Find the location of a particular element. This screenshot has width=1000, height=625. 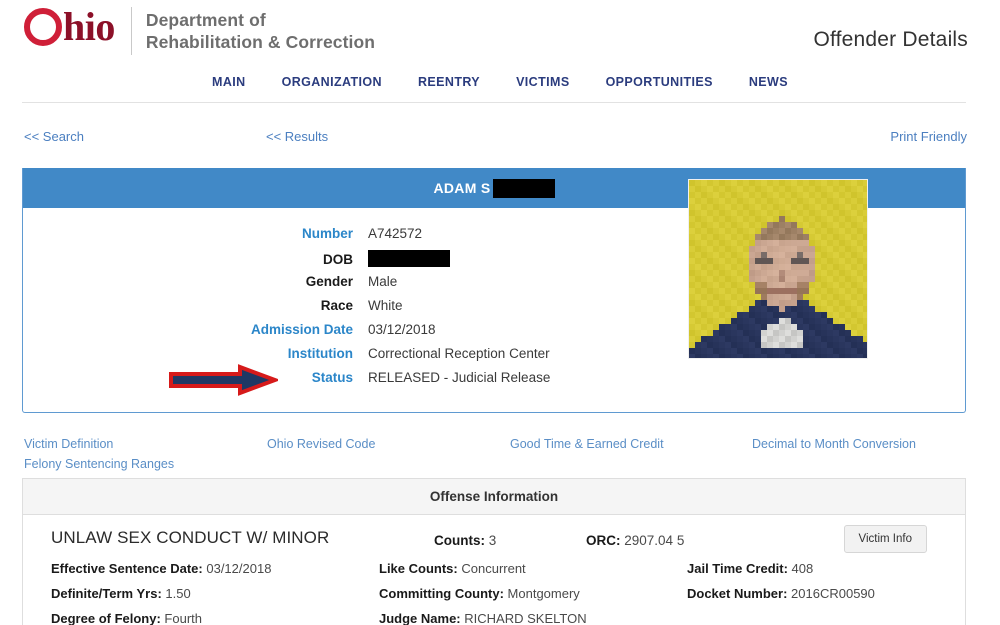

back-to-results-link: << Results is located at coordinates (297, 136).